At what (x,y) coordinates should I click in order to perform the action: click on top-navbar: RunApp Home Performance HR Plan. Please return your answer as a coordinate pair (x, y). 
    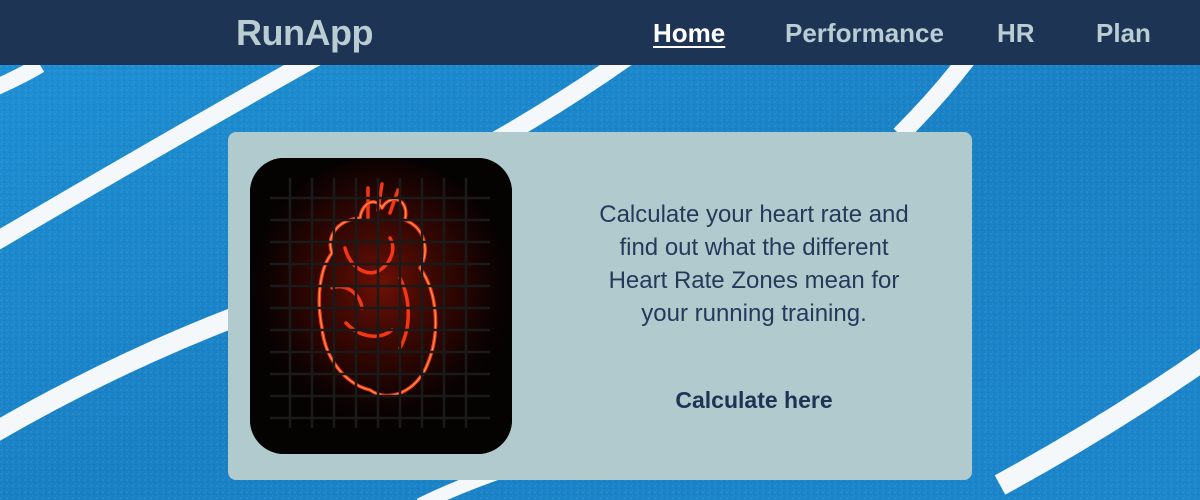
    Looking at the image, I should click on (600, 32).